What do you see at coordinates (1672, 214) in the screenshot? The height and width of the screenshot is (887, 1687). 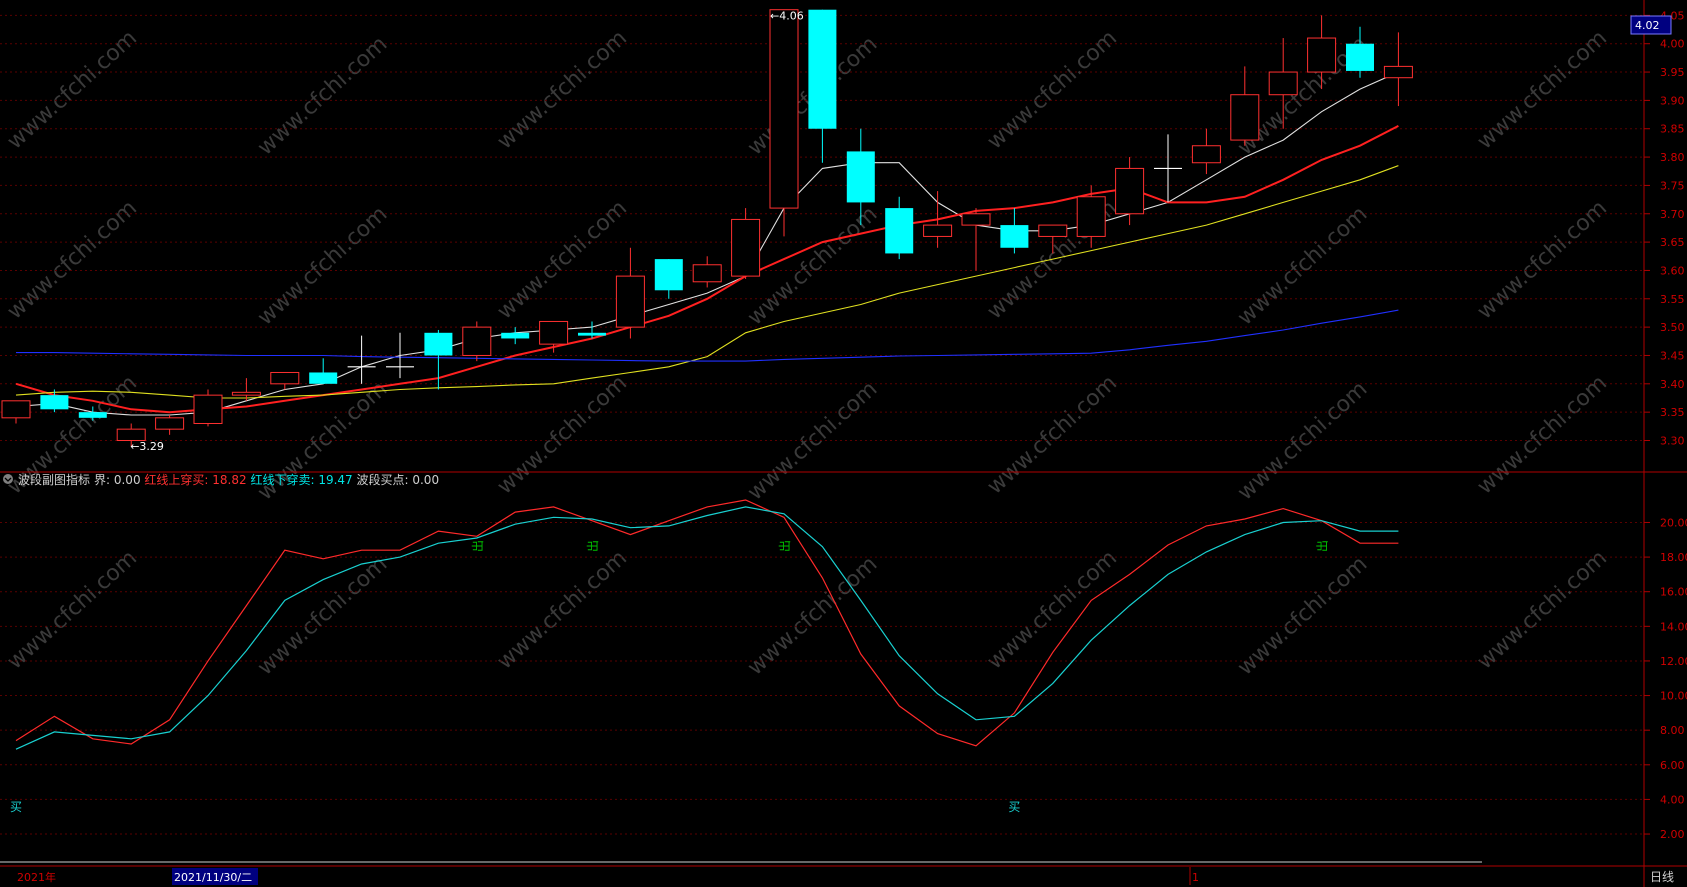 I see `price-tick-label: 3.70` at bounding box center [1672, 214].